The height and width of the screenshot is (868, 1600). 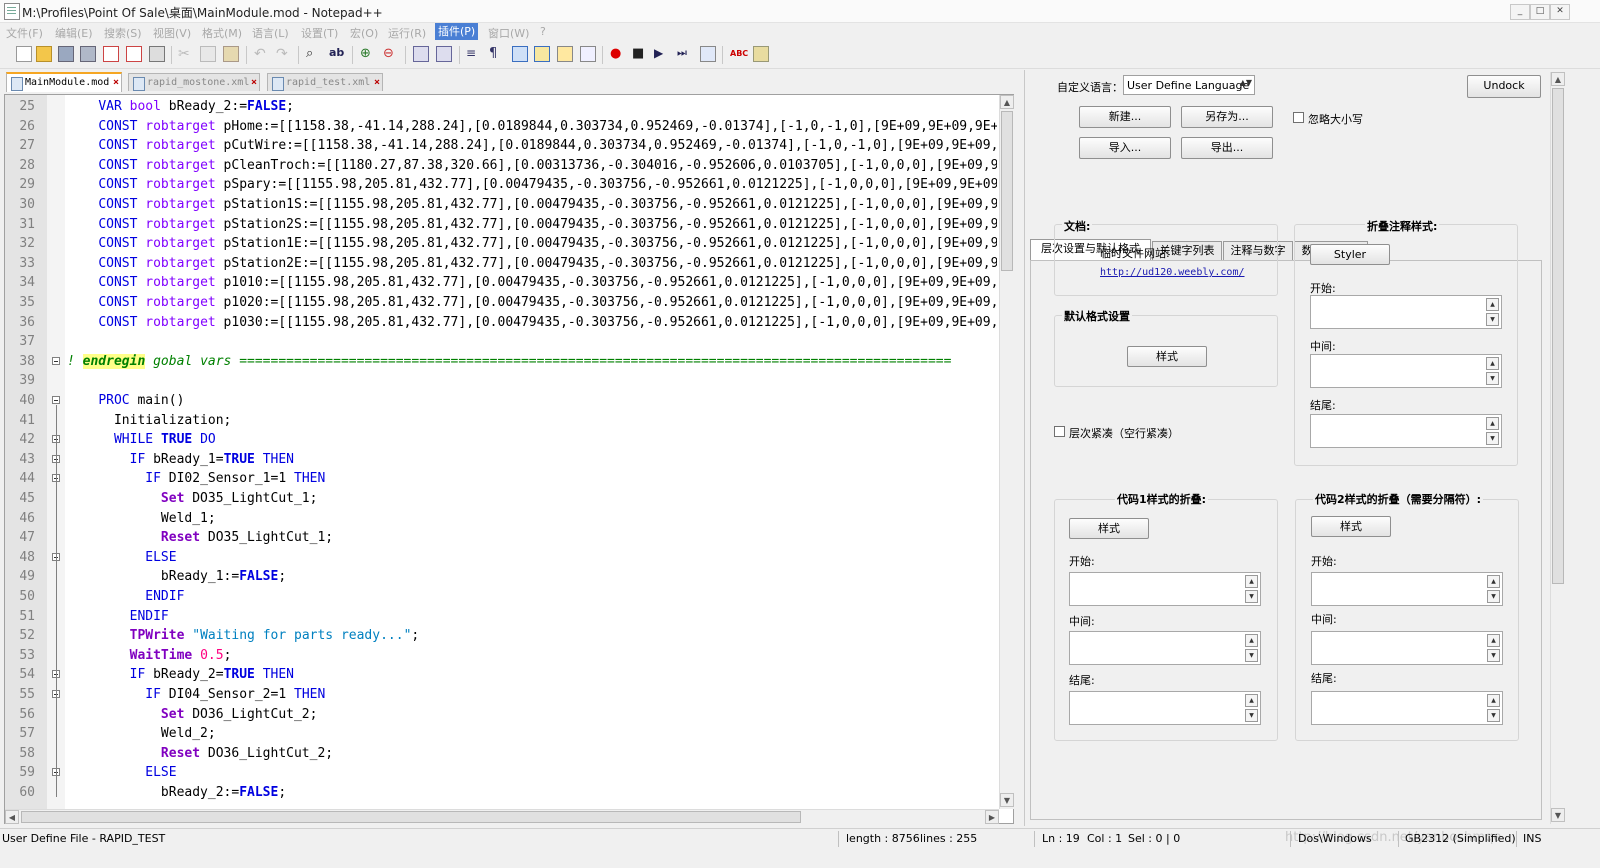 What do you see at coordinates (88, 54) in the screenshot?
I see `save-all-icon` at bounding box center [88, 54].